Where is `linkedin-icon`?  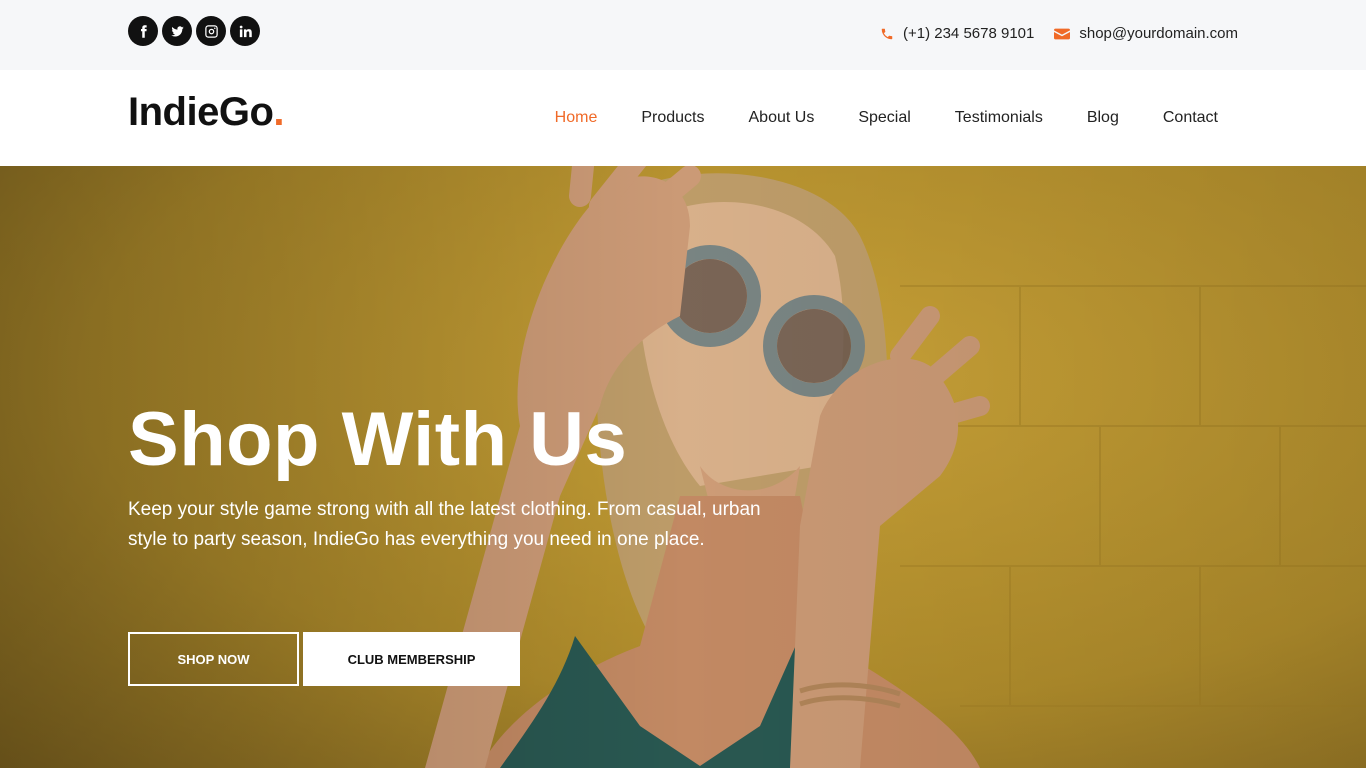
linkedin-icon is located at coordinates (245, 31).